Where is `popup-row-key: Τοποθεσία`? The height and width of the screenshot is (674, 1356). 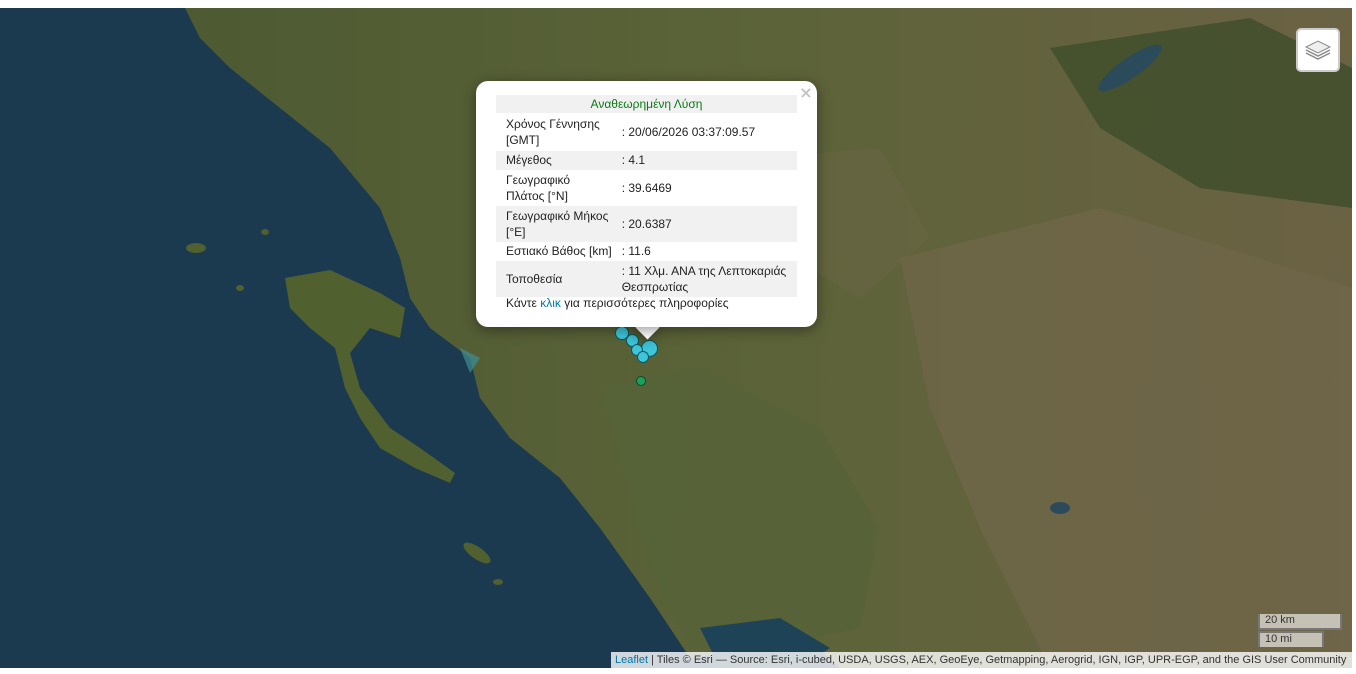 popup-row-key: Τοποθεσία is located at coordinates (559, 279).